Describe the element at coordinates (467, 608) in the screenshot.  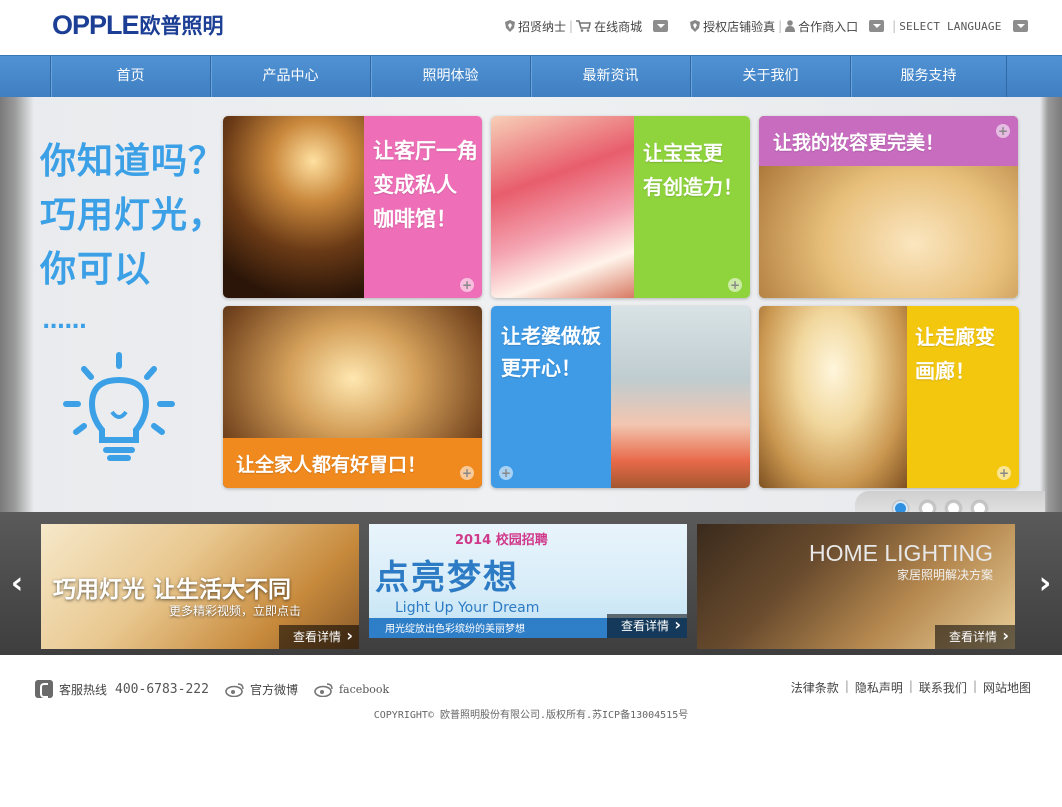
I see `recruit-subtitle: Light Up Your Dream` at that location.